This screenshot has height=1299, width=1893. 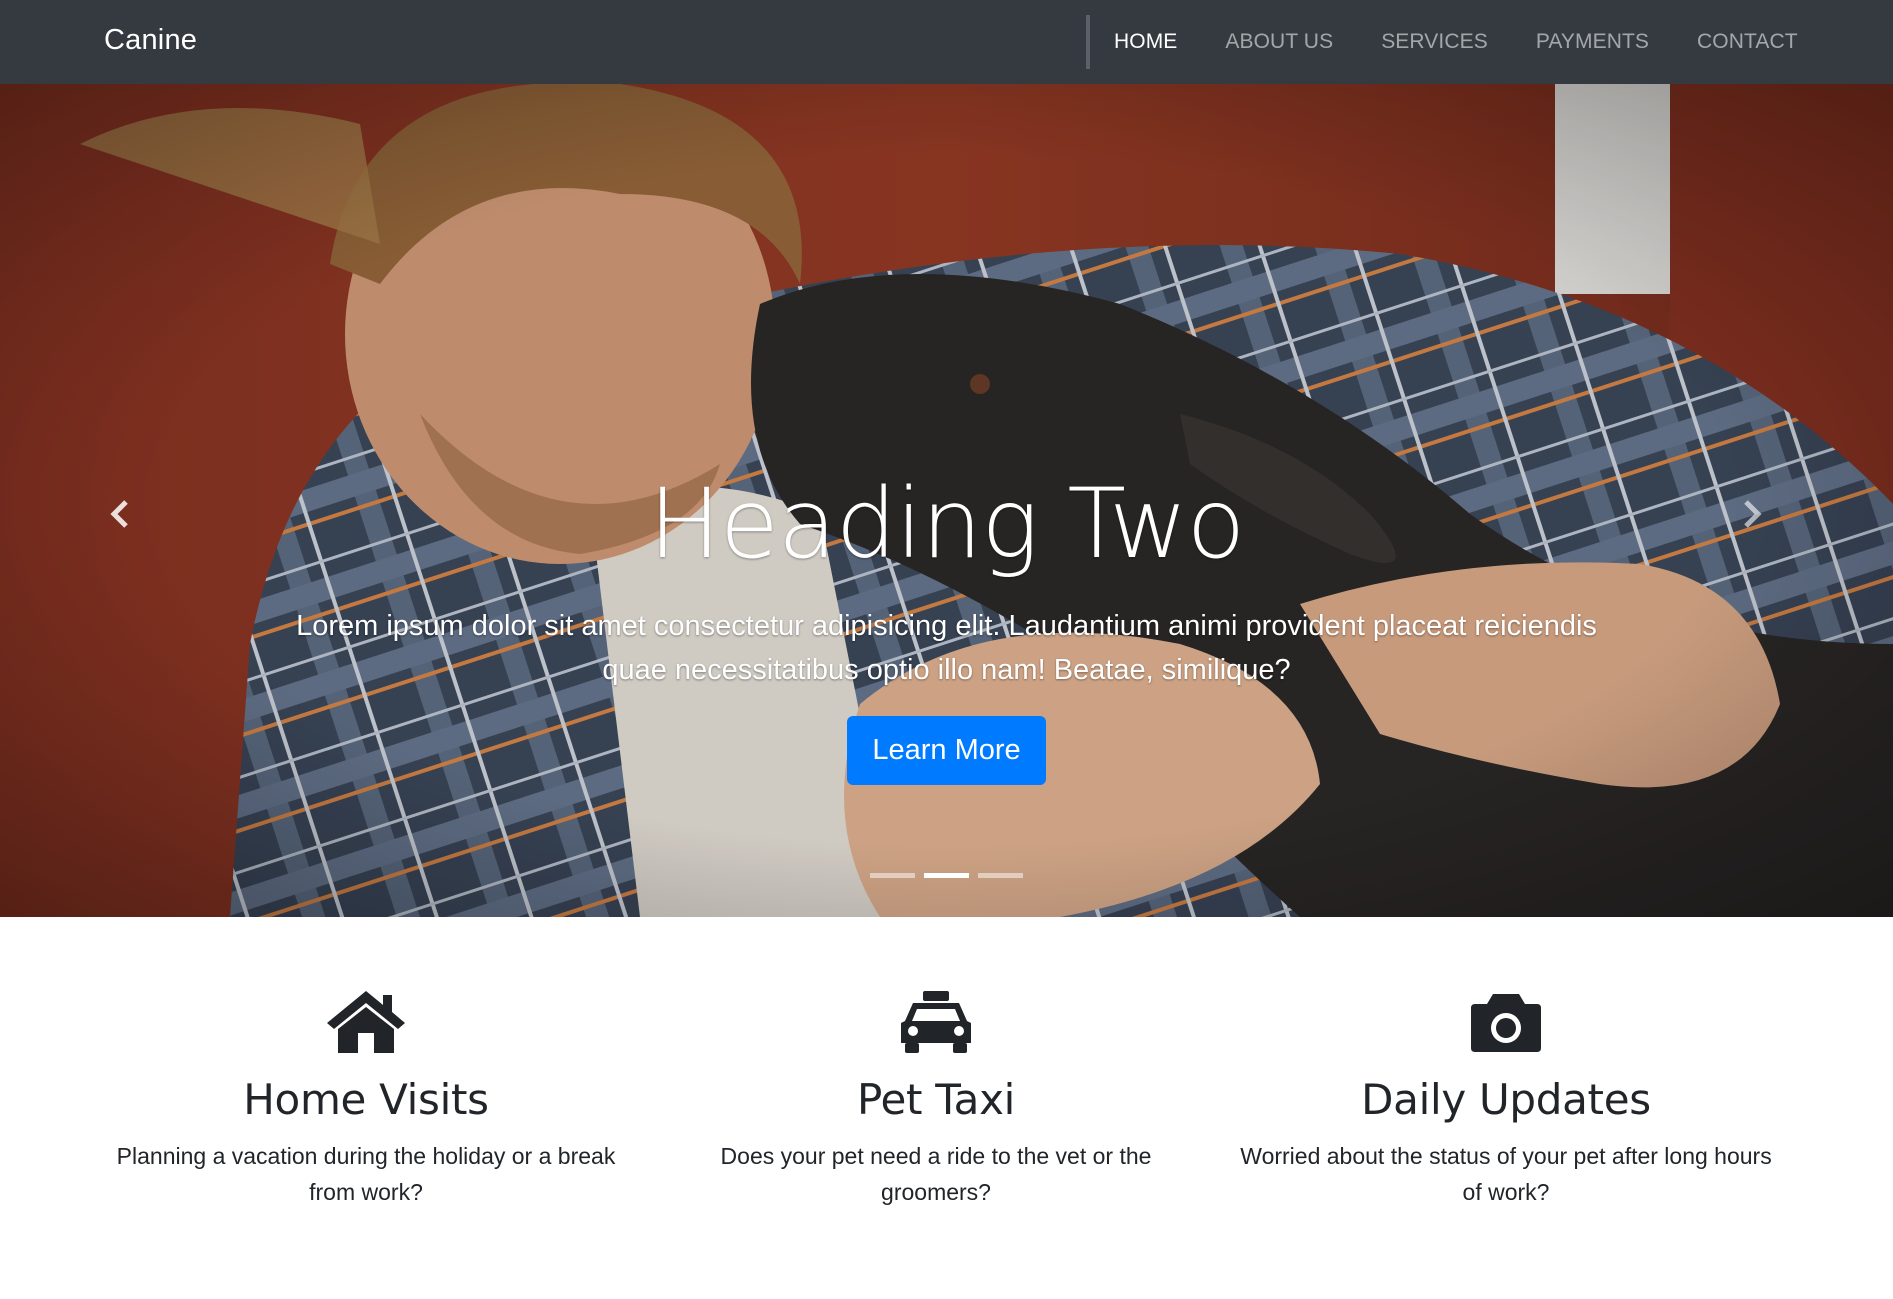 I want to click on carousel-next-button, so click(x=1752, y=514).